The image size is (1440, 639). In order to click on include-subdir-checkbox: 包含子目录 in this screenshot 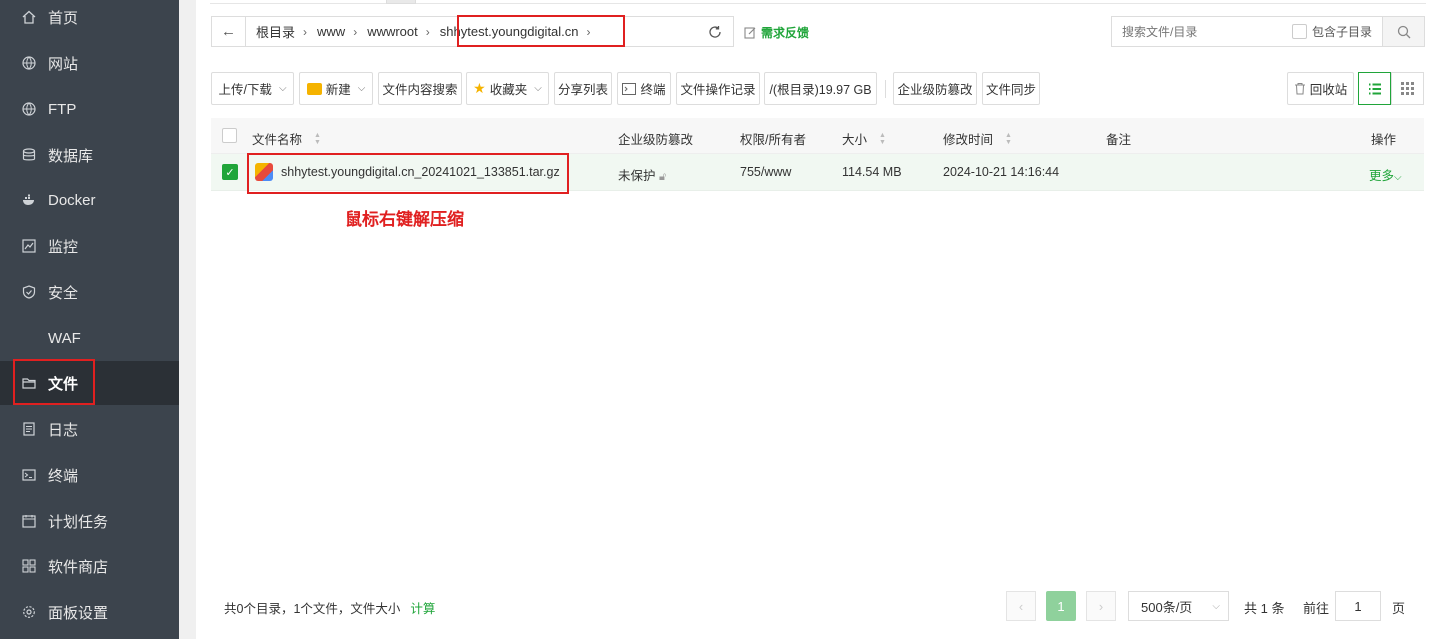, I will do `click(1332, 31)`.